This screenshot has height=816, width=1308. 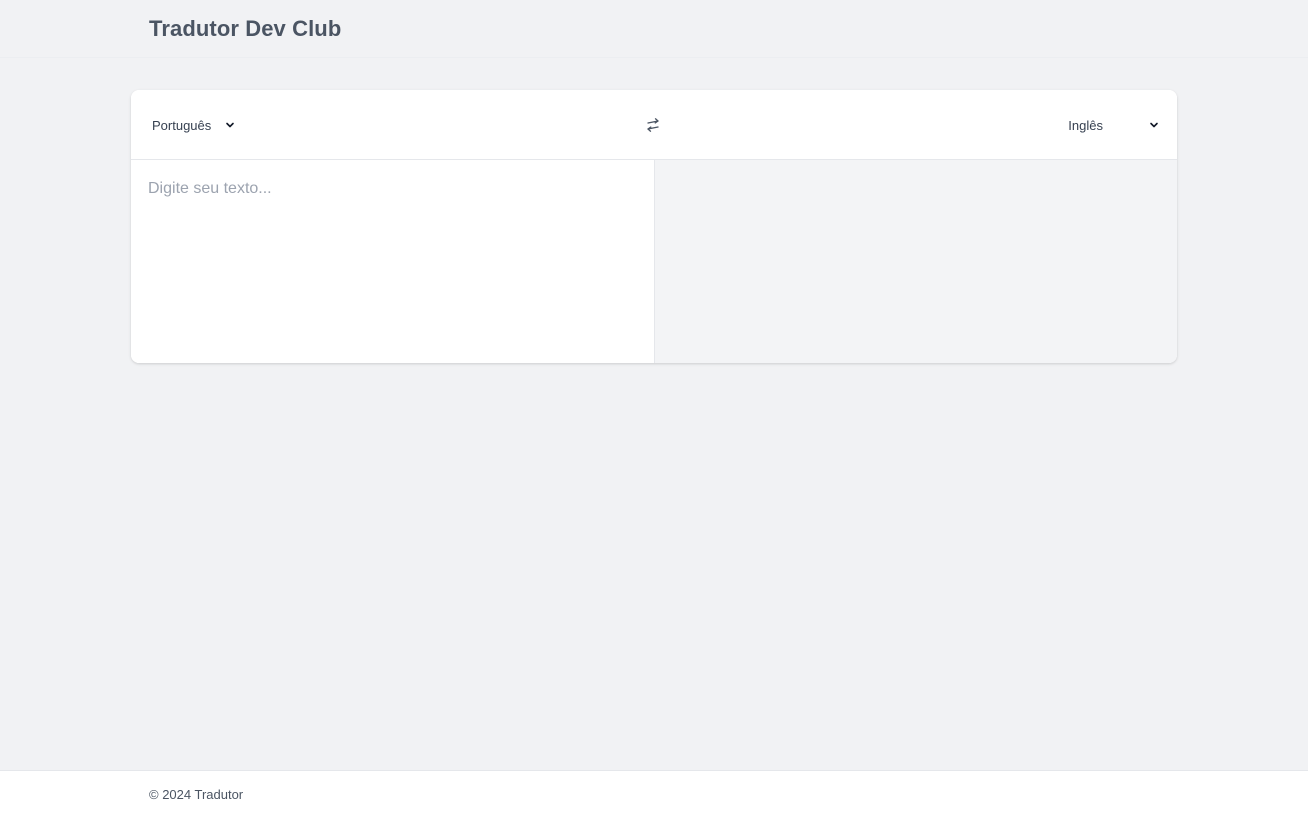 I want to click on source-language-select: Português, so click(x=193, y=125).